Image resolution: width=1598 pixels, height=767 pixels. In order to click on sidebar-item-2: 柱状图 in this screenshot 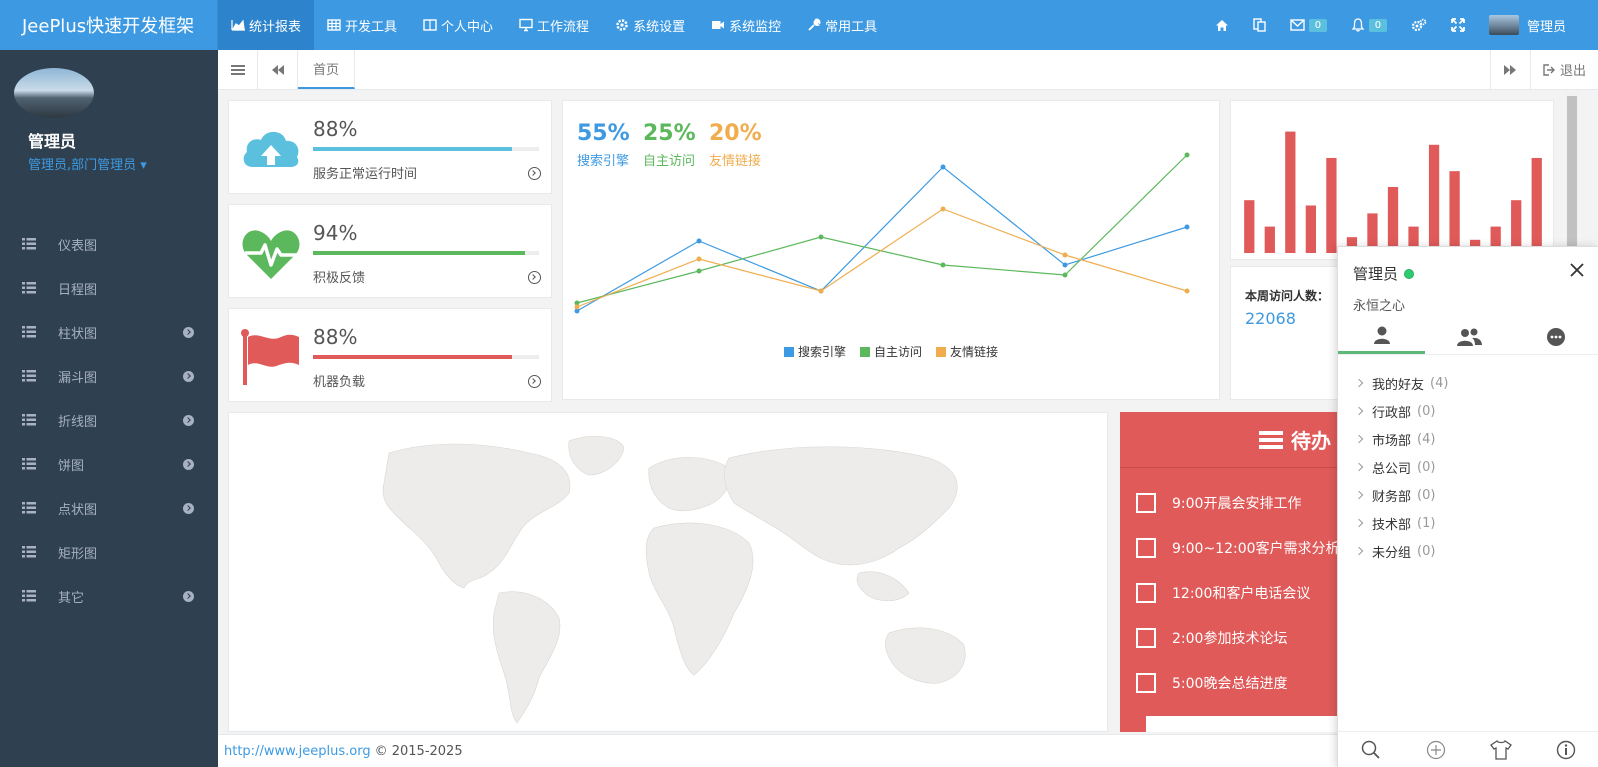, I will do `click(109, 332)`.